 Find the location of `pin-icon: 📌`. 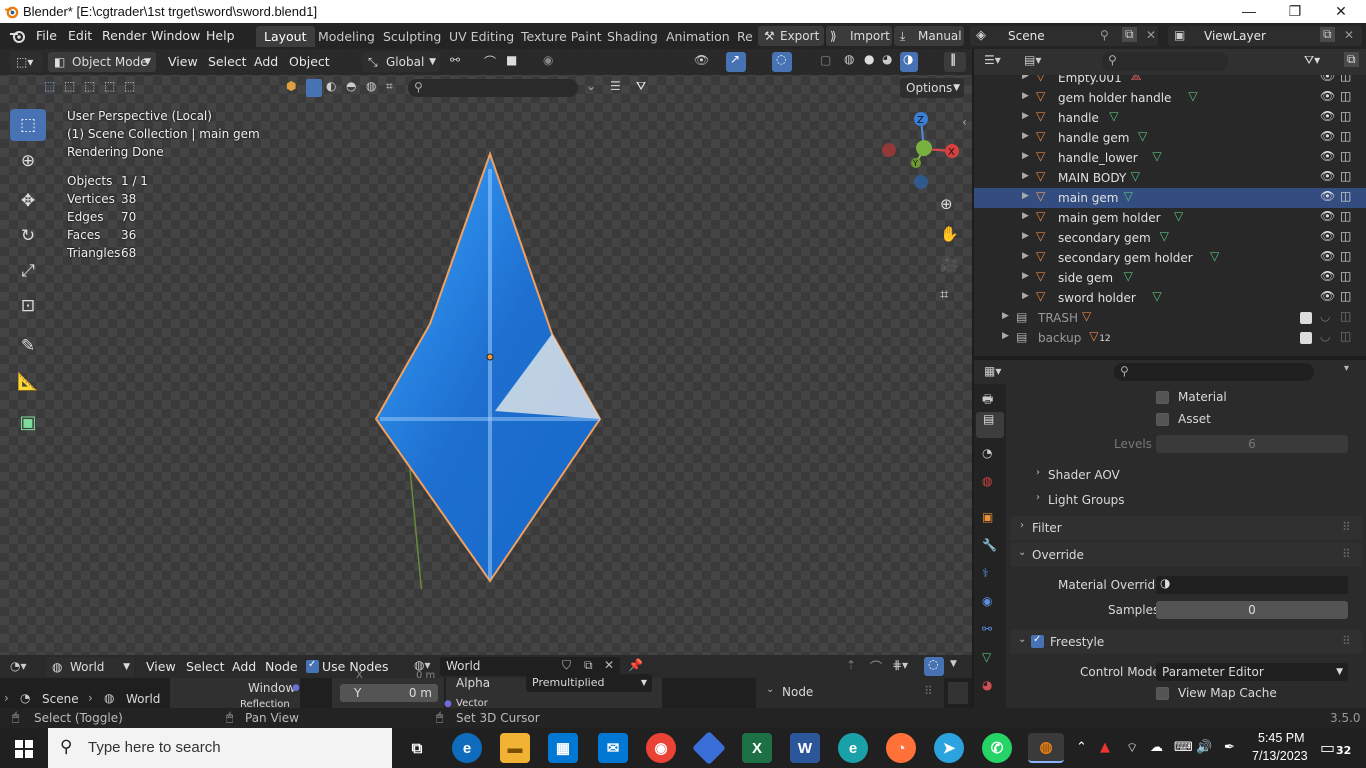

pin-icon: 📌 is located at coordinates (635, 665).